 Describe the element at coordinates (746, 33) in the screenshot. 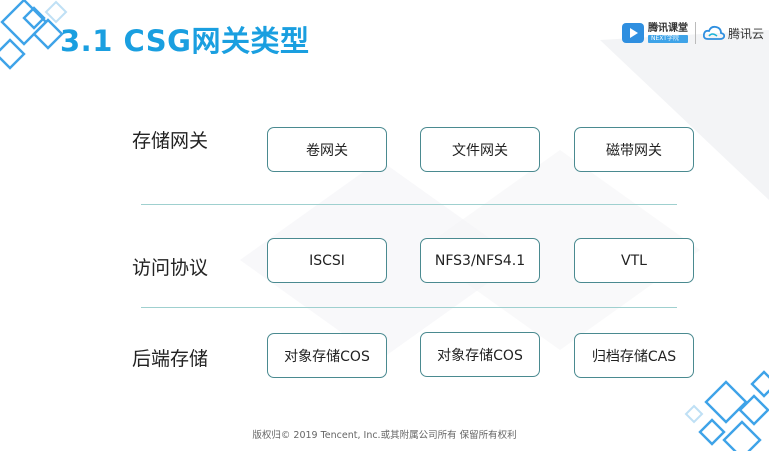

I see `tencent-cloud-logo-name: 腾讯云` at that location.